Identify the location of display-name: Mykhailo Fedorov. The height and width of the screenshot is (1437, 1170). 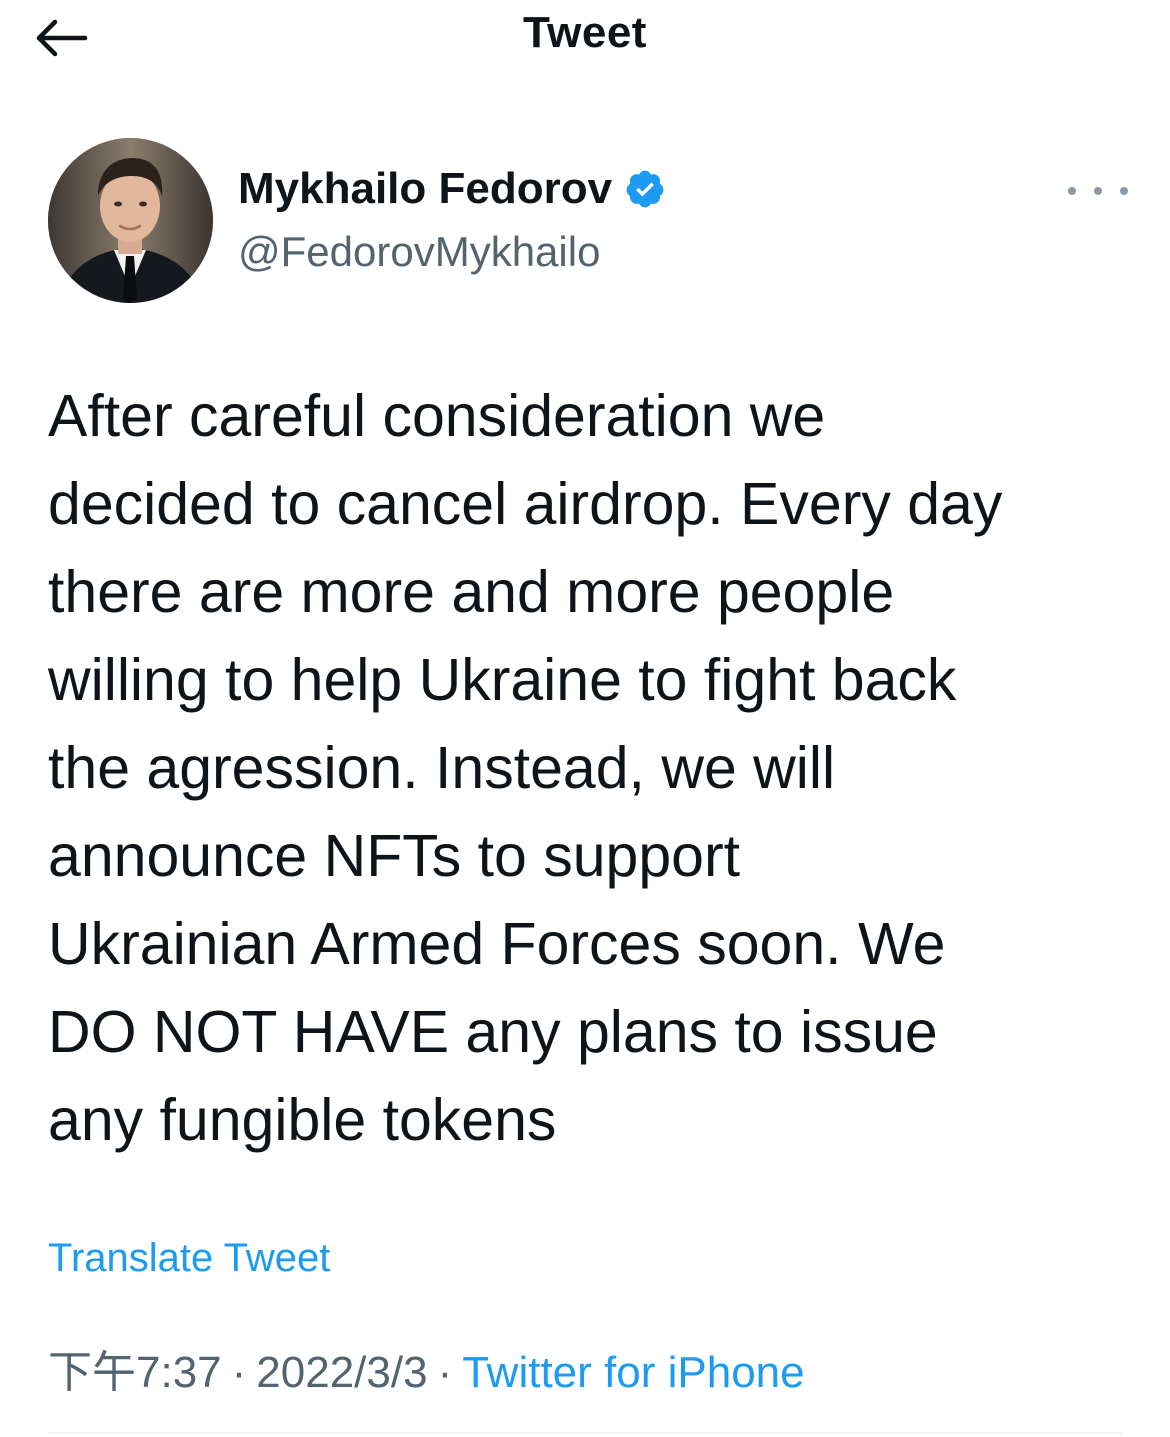
(425, 189).